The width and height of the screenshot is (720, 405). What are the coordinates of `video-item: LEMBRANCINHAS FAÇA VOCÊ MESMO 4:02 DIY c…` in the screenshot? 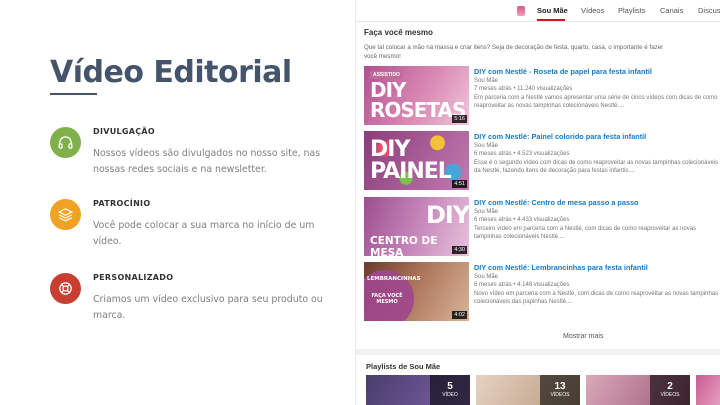 It's located at (542, 292).